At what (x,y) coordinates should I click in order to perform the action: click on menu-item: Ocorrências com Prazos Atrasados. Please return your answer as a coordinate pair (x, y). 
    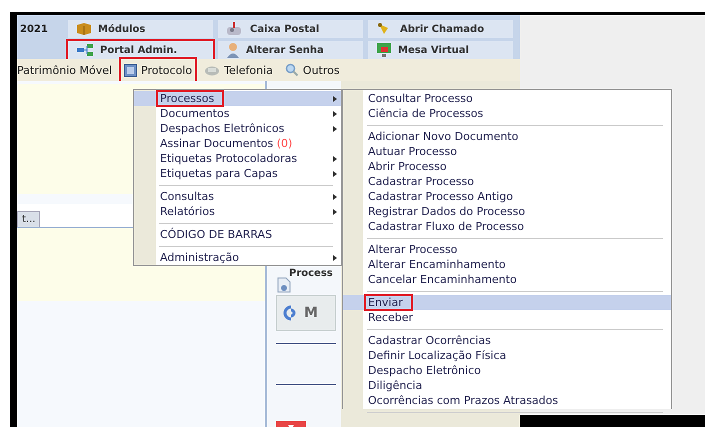
    Looking at the image, I should click on (507, 400).